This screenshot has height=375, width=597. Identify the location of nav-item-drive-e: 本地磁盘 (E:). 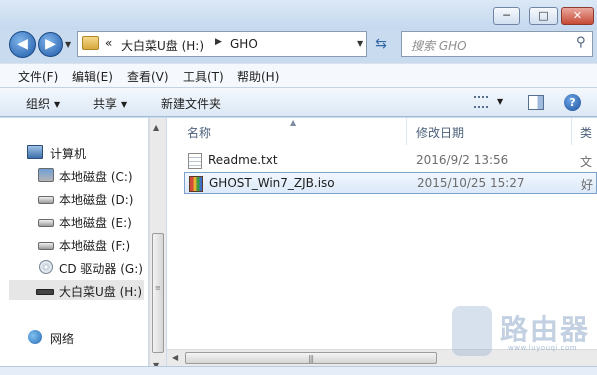
(91, 222).